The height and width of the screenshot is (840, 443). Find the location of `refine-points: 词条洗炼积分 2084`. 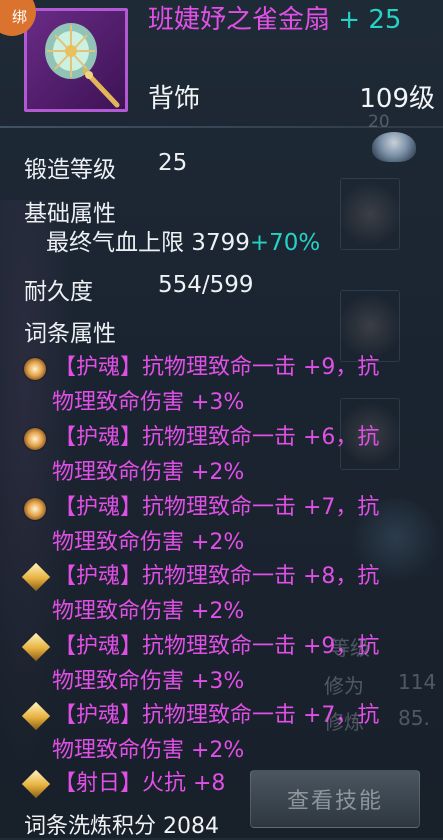

refine-points: 词条洗炼积分 2084 is located at coordinates (121, 826).